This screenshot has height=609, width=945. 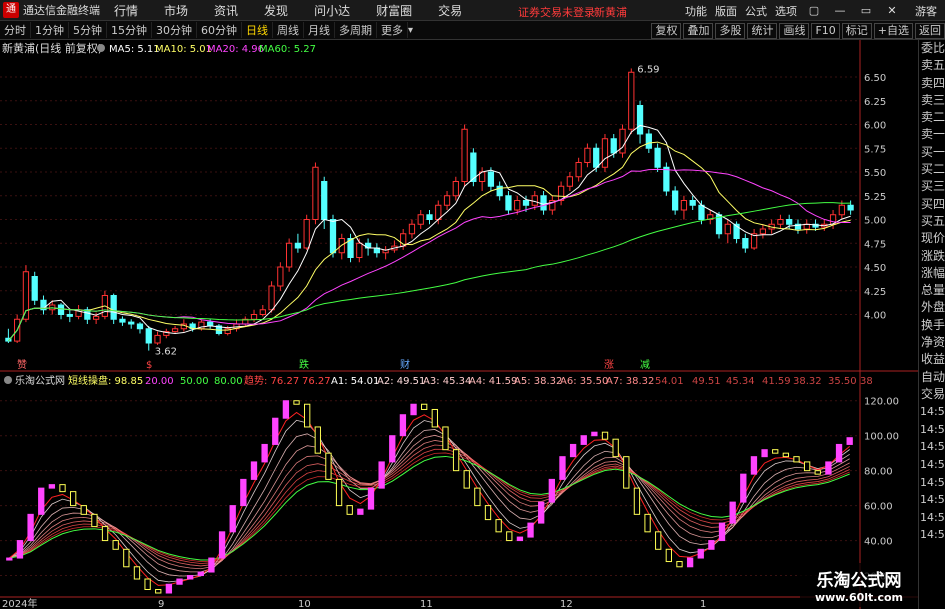 What do you see at coordinates (932, 325) in the screenshot?
I see `side-panel-item: 换手` at bounding box center [932, 325].